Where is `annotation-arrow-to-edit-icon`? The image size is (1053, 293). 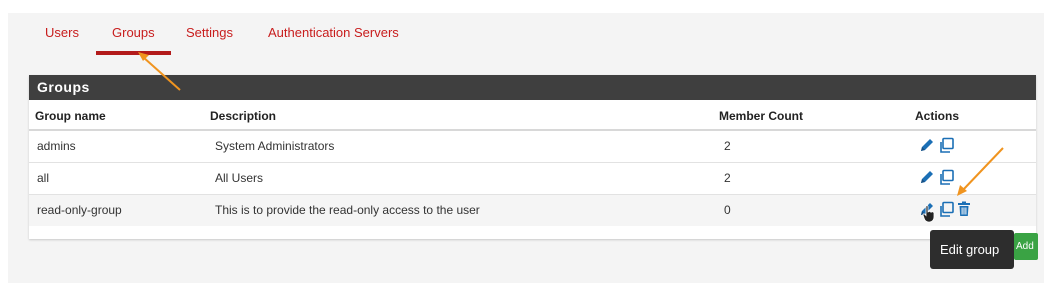
annotation-arrow-to-edit-icon is located at coordinates (980, 171).